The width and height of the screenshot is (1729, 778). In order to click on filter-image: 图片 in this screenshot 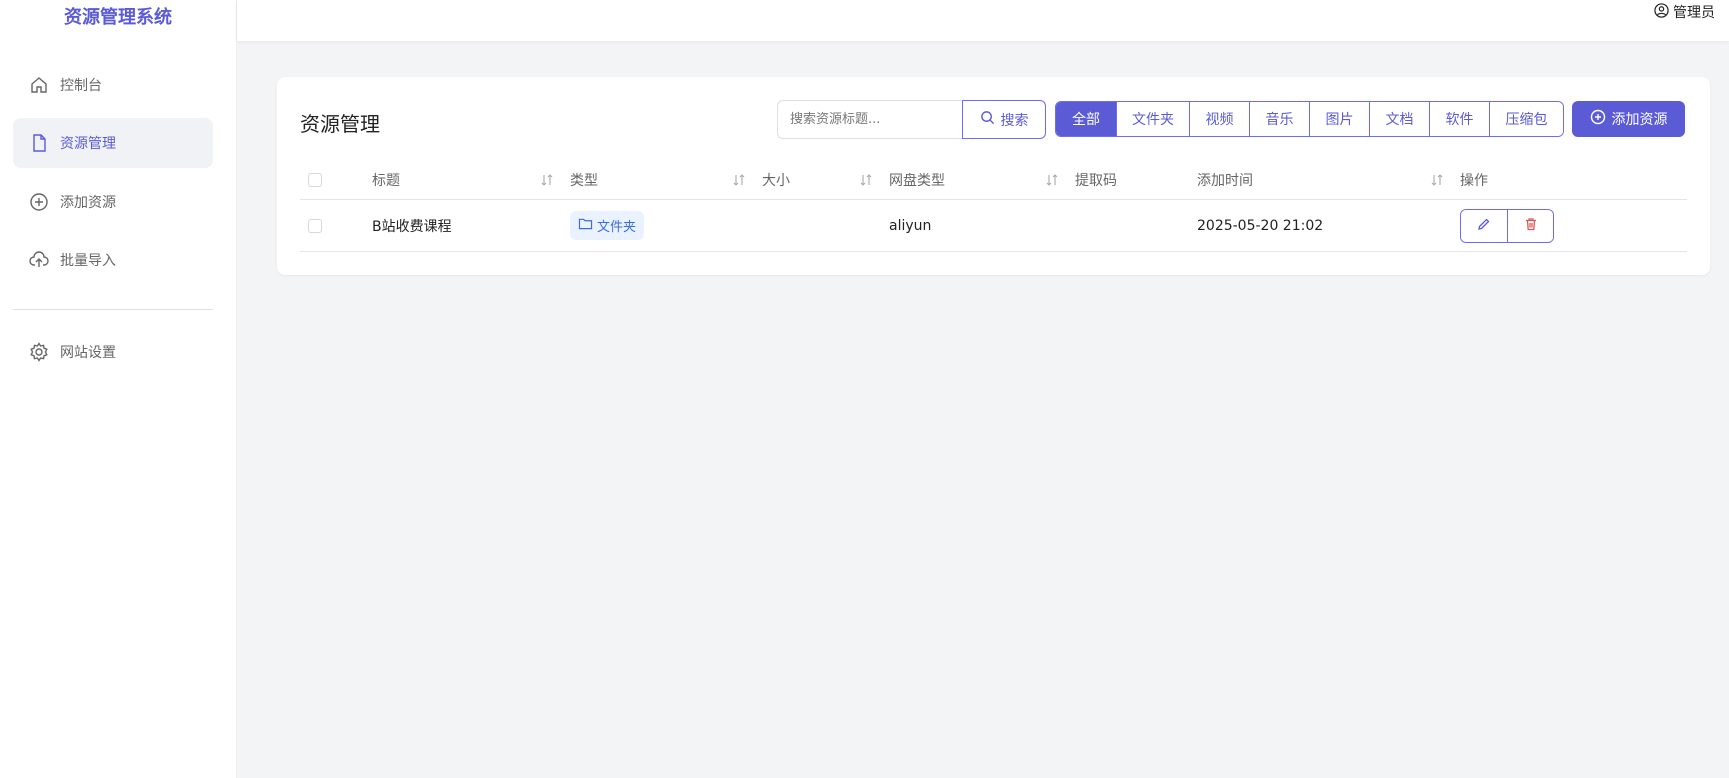, I will do `click(1339, 119)`.